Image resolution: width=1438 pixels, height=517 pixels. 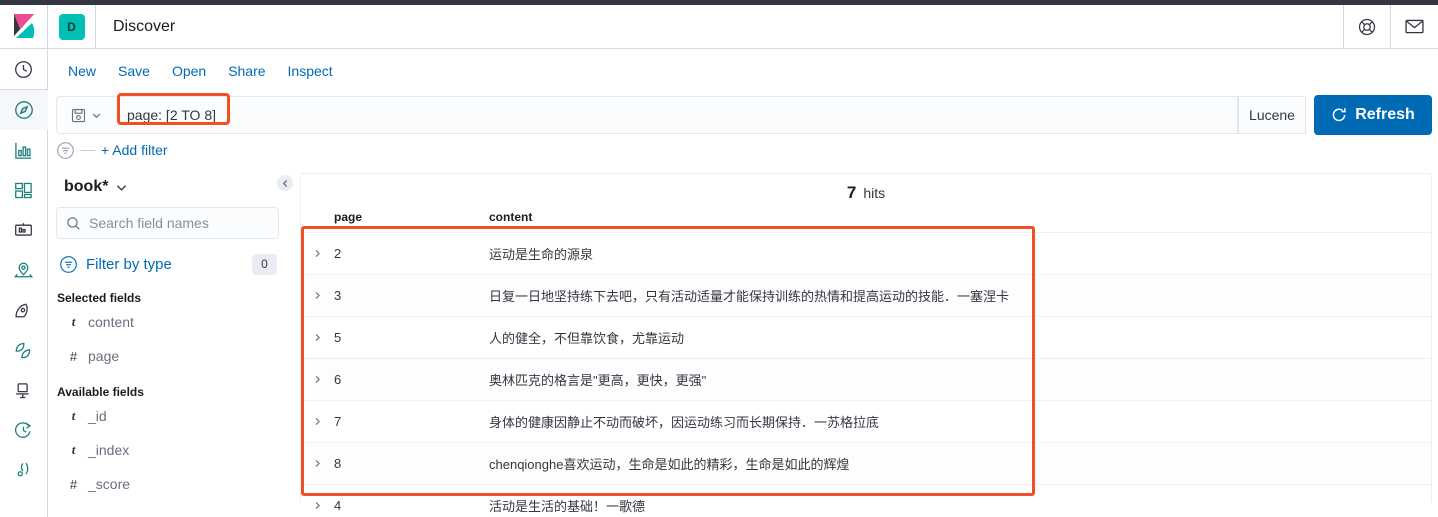 What do you see at coordinates (743, 150) in the screenshot?
I see `filter-bar: + Add filter` at bounding box center [743, 150].